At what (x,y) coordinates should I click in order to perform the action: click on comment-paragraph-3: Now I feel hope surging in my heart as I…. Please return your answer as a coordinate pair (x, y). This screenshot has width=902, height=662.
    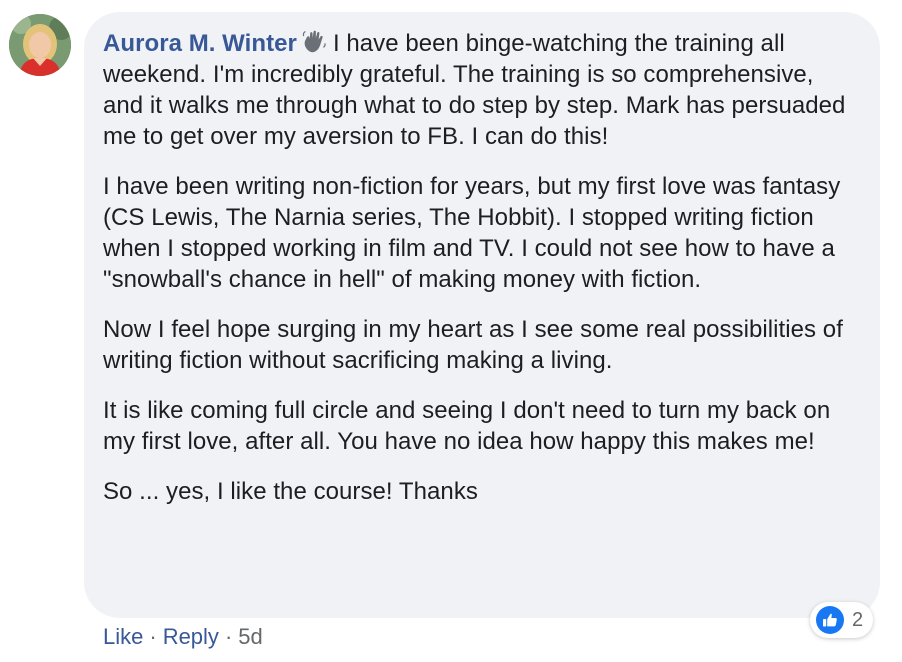
    Looking at the image, I should click on (473, 345).